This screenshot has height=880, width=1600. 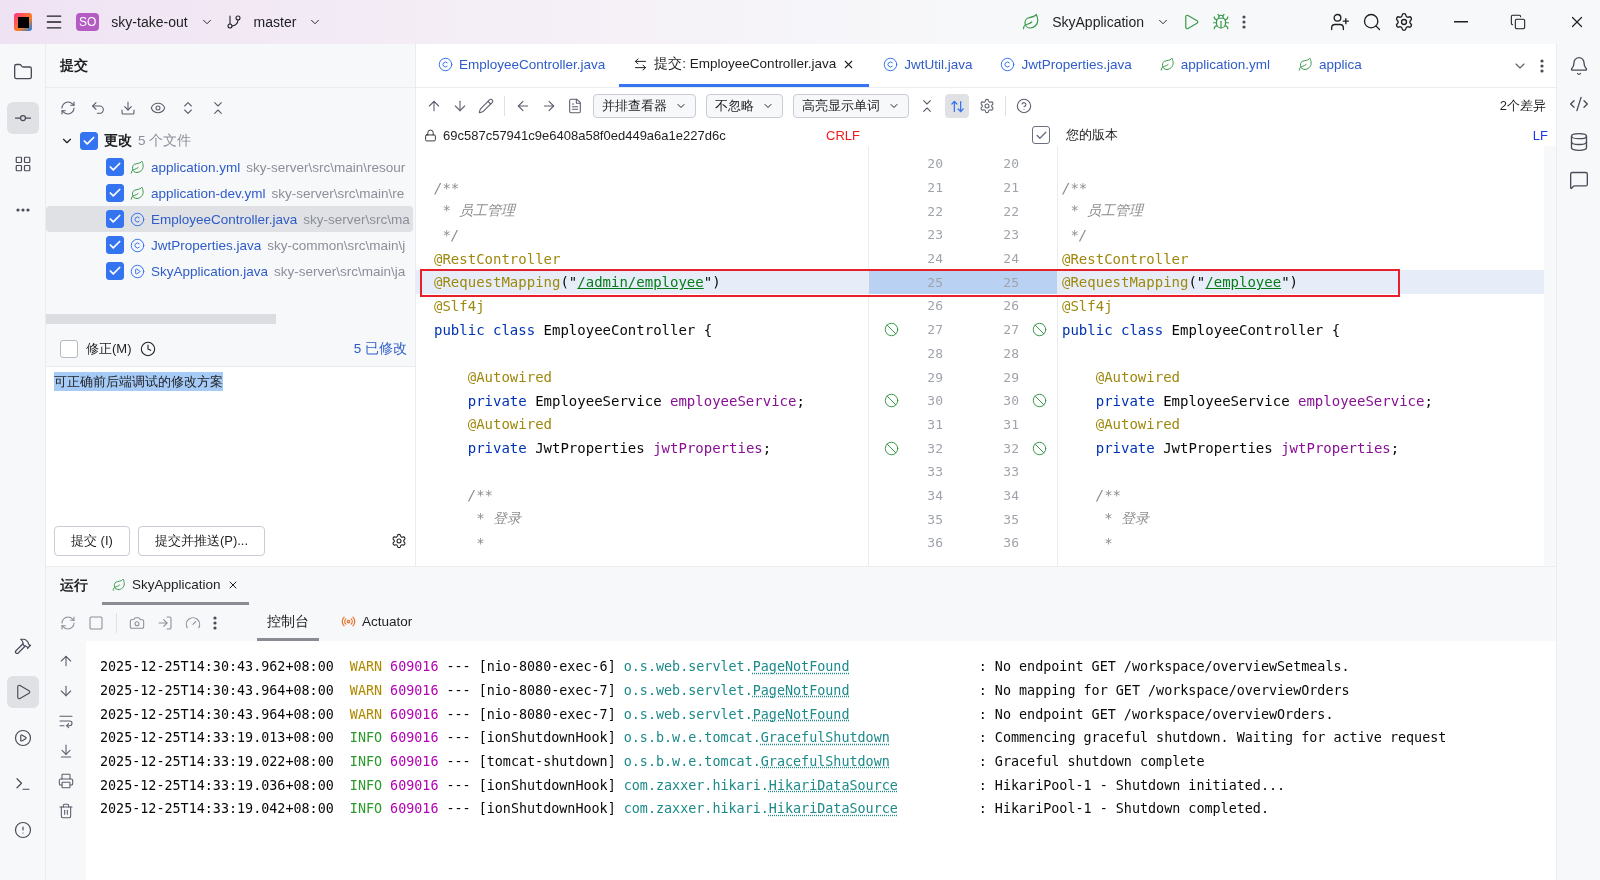 I want to click on console-tab: 控制台, so click(x=288, y=623).